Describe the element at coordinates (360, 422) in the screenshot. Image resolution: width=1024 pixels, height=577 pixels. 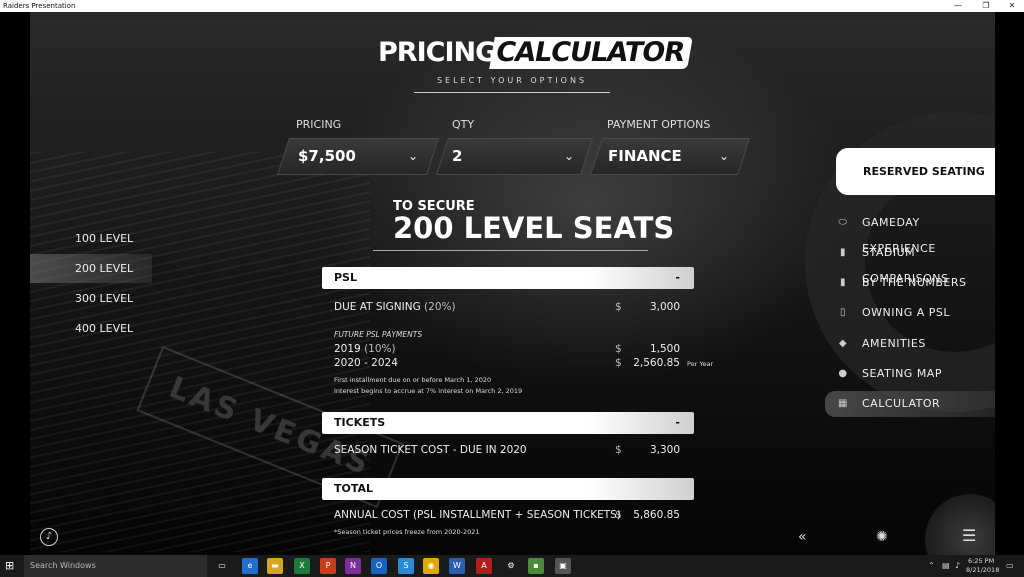
I see `tickets-section-title: TICKETS` at that location.